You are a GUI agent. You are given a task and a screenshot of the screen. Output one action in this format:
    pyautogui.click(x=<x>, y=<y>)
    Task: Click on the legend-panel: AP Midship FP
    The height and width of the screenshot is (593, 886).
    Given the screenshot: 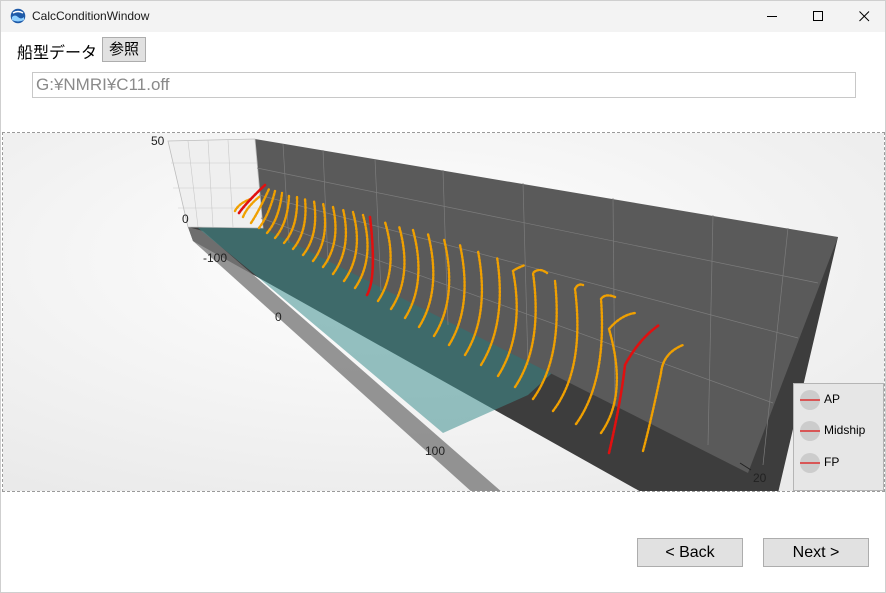 What is the action you would take?
    pyautogui.click(x=838, y=437)
    